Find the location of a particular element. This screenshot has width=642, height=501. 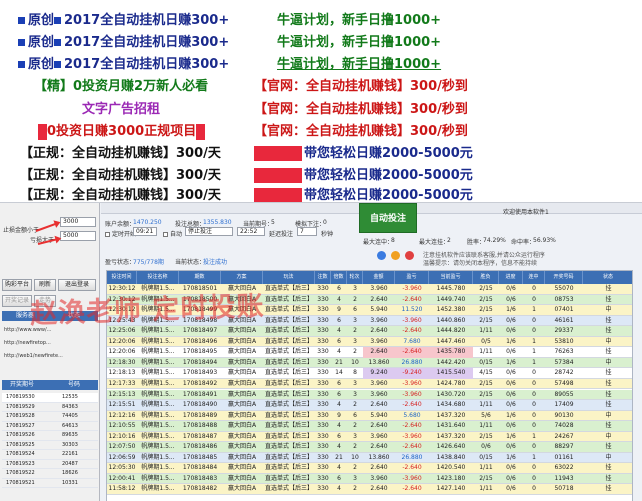

column-header: 胜负 is located at coordinates (486, 277).